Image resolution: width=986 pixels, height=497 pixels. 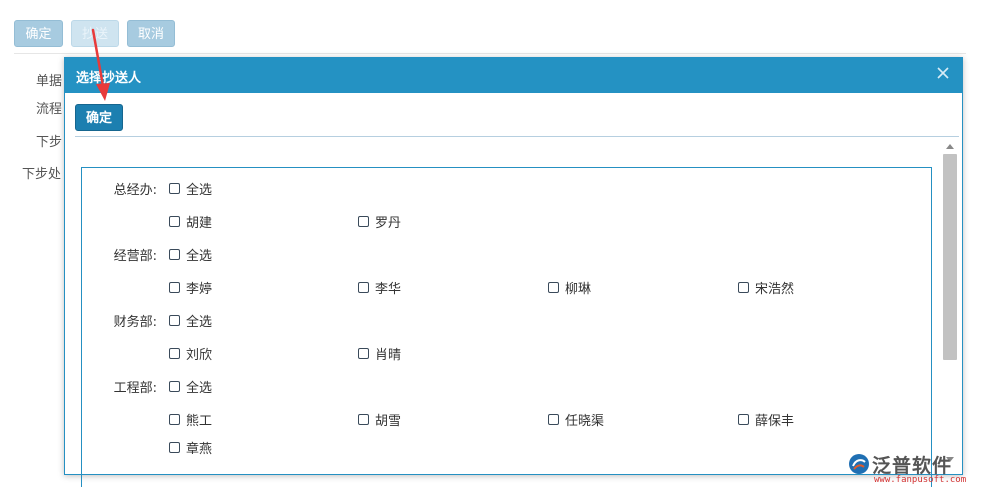 I want to click on dept-label-engineering: 工程部:, so click(x=135, y=388).